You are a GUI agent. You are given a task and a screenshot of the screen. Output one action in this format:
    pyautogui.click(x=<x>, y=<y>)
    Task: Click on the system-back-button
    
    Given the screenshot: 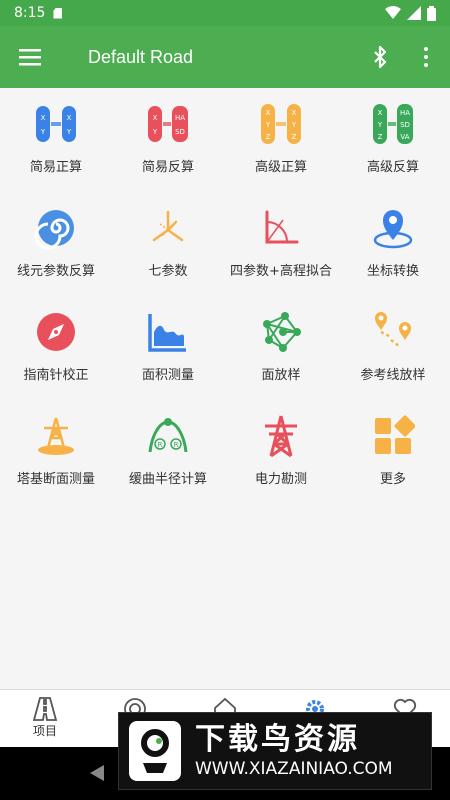 What is the action you would take?
    pyautogui.click(x=97, y=773)
    